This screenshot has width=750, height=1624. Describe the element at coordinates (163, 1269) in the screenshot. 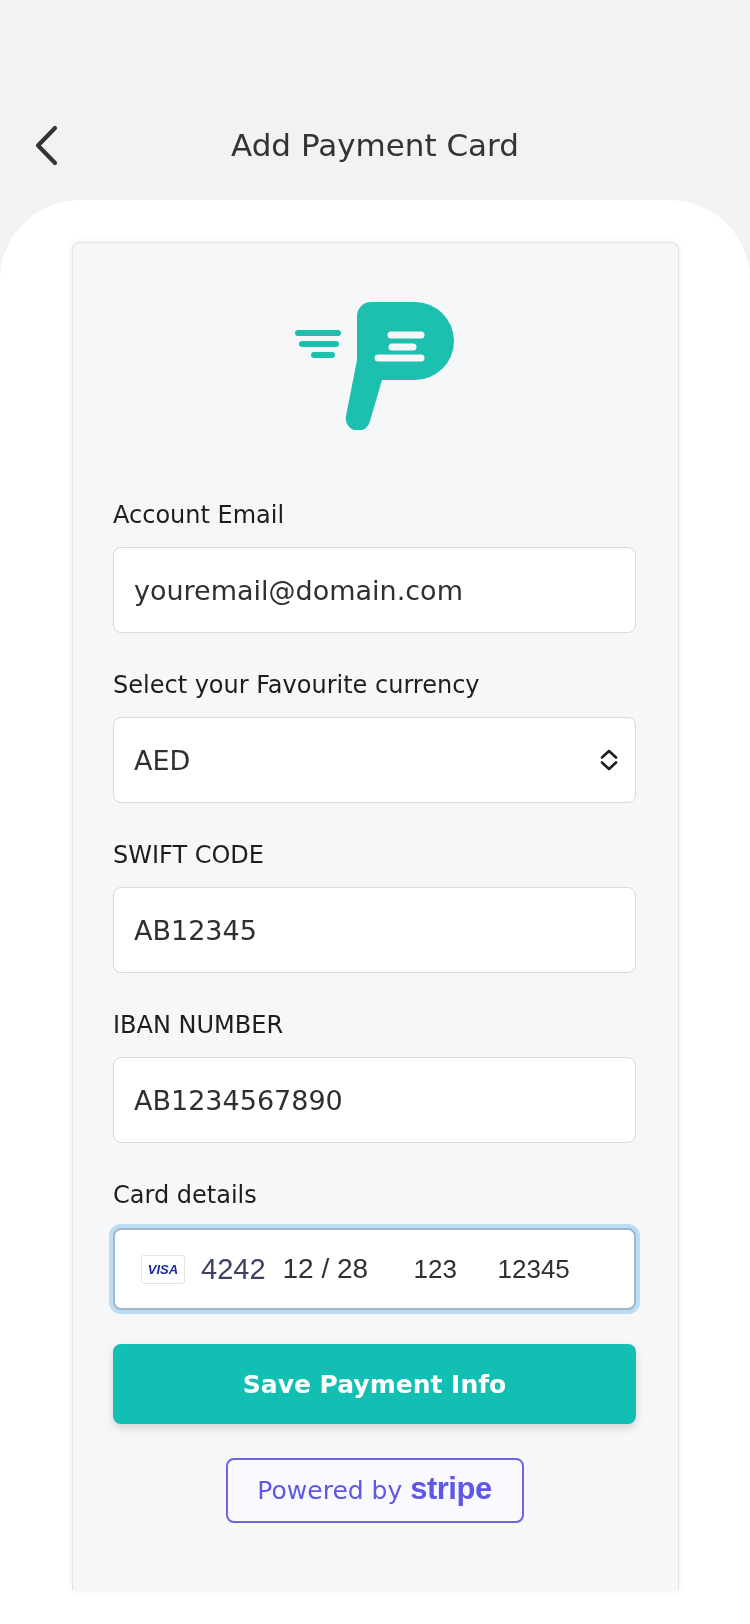

I see `card-brand-logo: VISA` at that location.